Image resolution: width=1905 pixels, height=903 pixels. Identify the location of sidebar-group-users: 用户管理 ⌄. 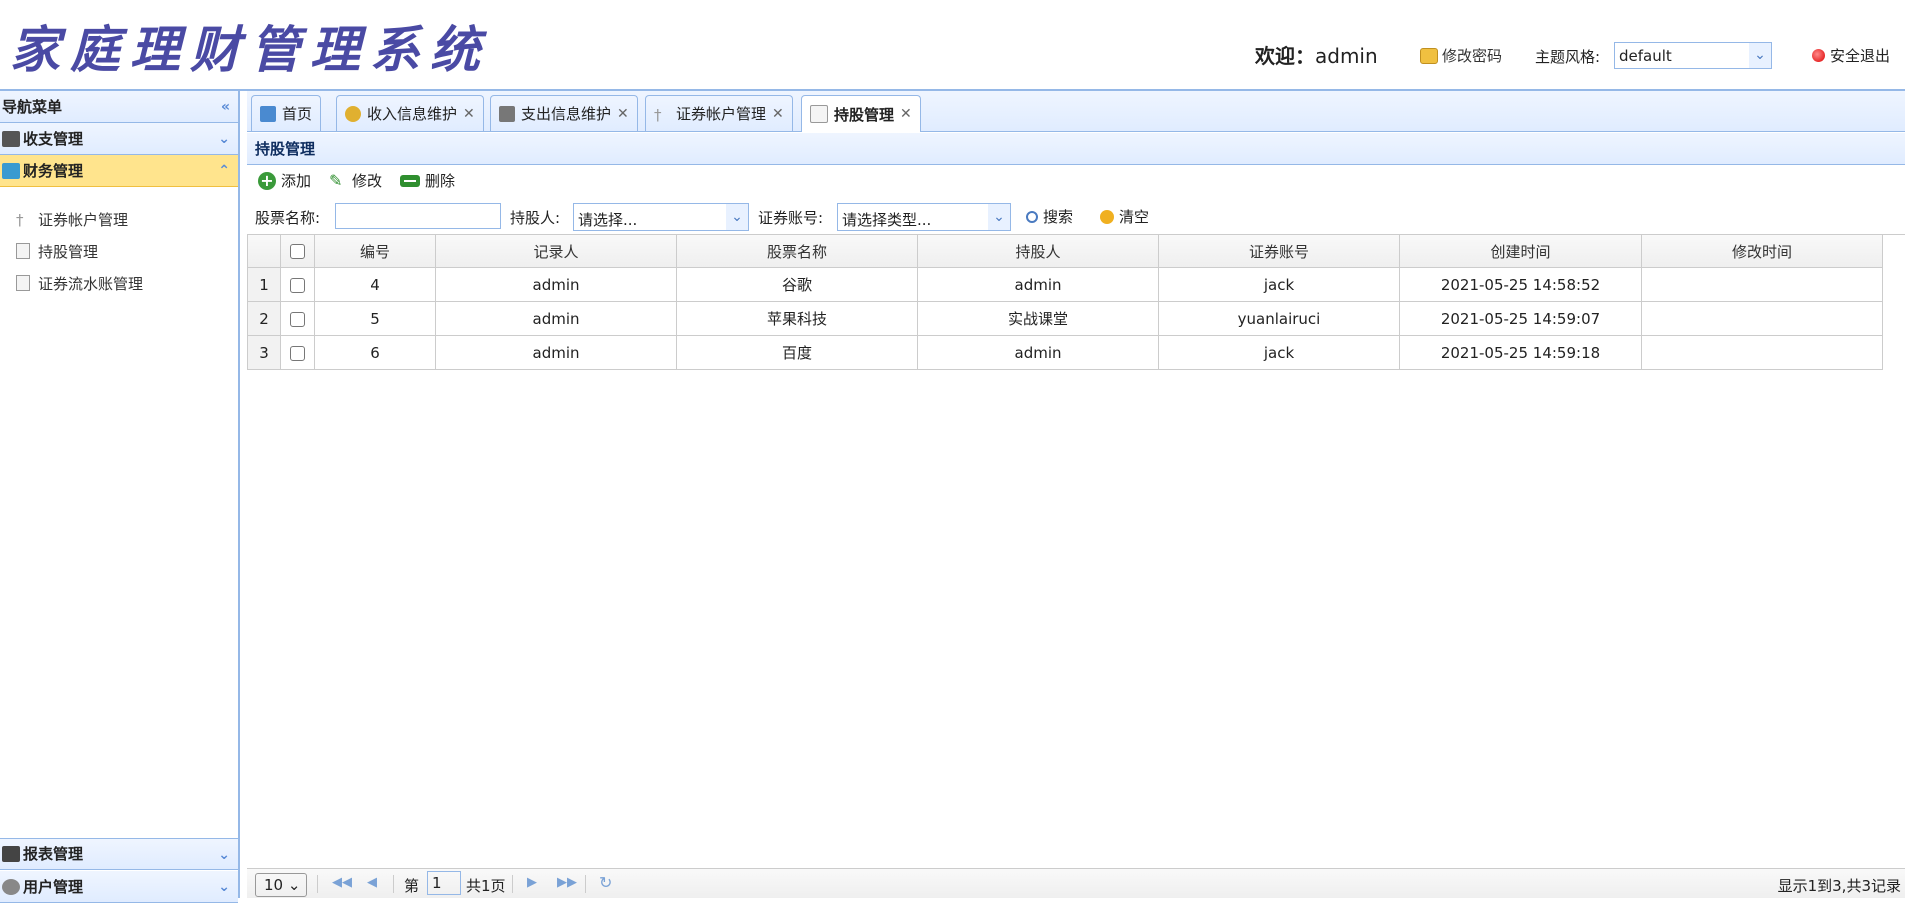
(119, 887).